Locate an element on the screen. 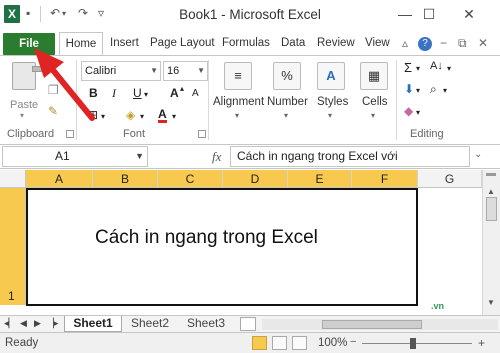 The width and height of the screenshot is (500, 353). insert-function-button: fx is located at coordinates (216, 157).